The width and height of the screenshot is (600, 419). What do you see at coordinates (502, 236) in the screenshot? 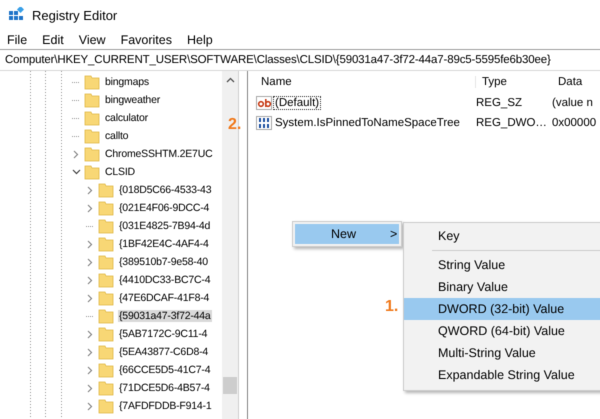
I see `menu-item: Key` at bounding box center [502, 236].